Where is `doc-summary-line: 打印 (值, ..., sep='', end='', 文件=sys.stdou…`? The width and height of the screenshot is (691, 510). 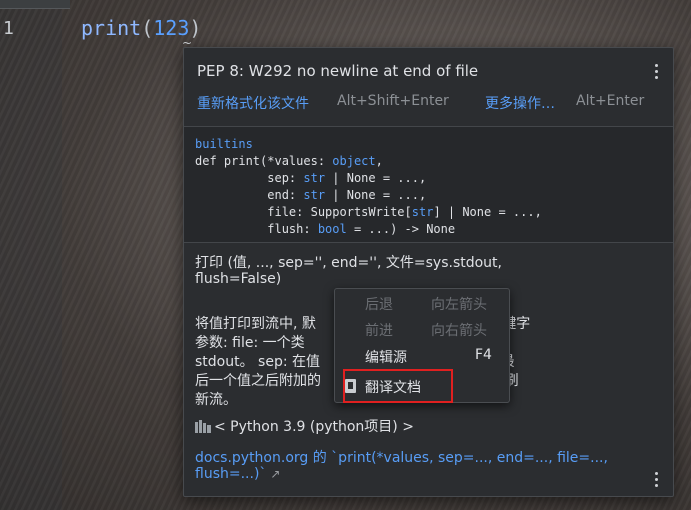 doc-summary-line: 打印 (值, ..., sep='', end='', 文件=sys.stdou… is located at coordinates (348, 263).